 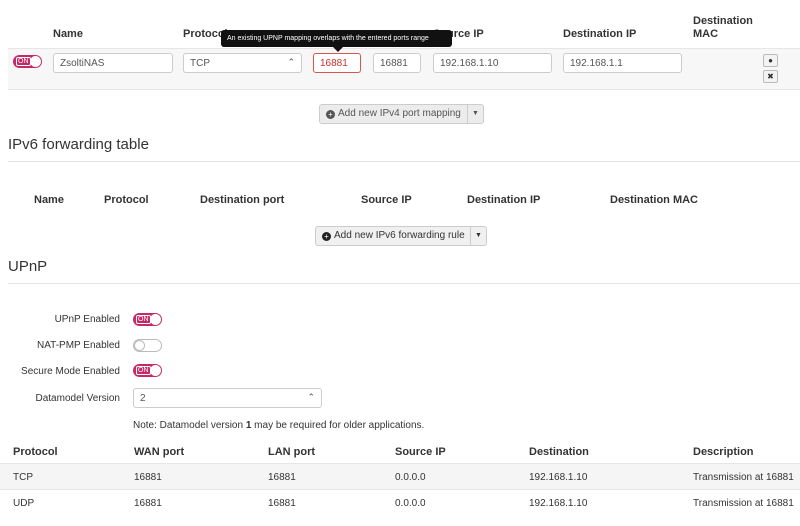 What do you see at coordinates (492, 63) in the screenshot?
I see `ipv4-row-source-ip-input: 192.168.1.10` at bounding box center [492, 63].